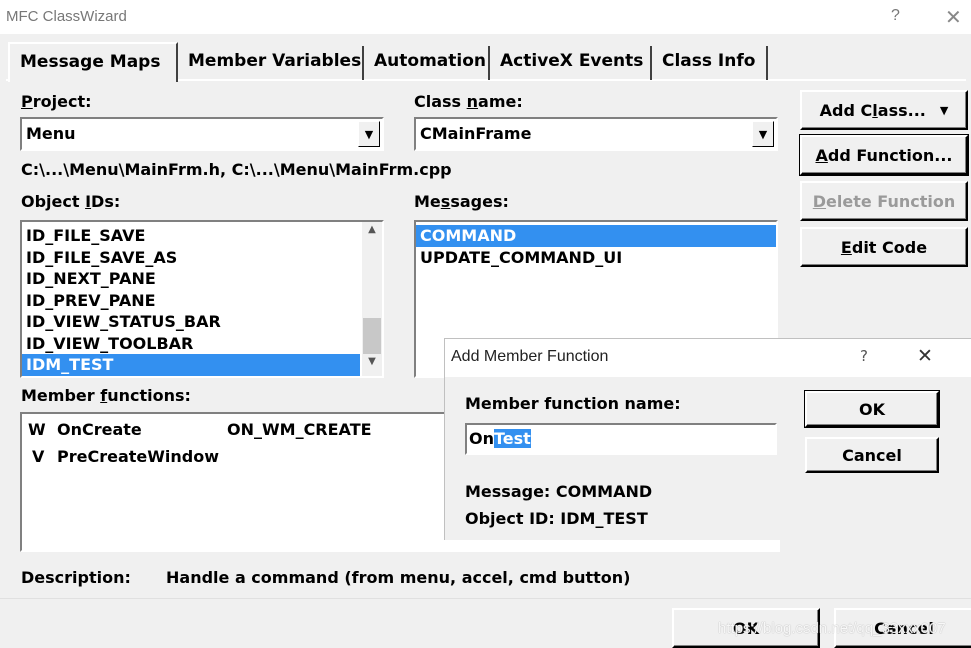  What do you see at coordinates (71, 201) in the screenshot?
I see `object-ids-label: Object IDs:` at bounding box center [71, 201].